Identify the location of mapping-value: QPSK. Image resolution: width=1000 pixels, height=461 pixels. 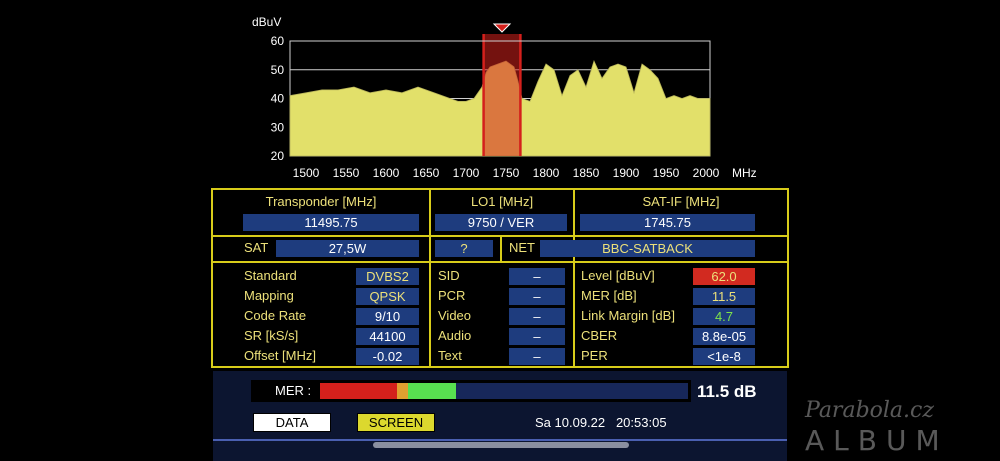
(387, 296).